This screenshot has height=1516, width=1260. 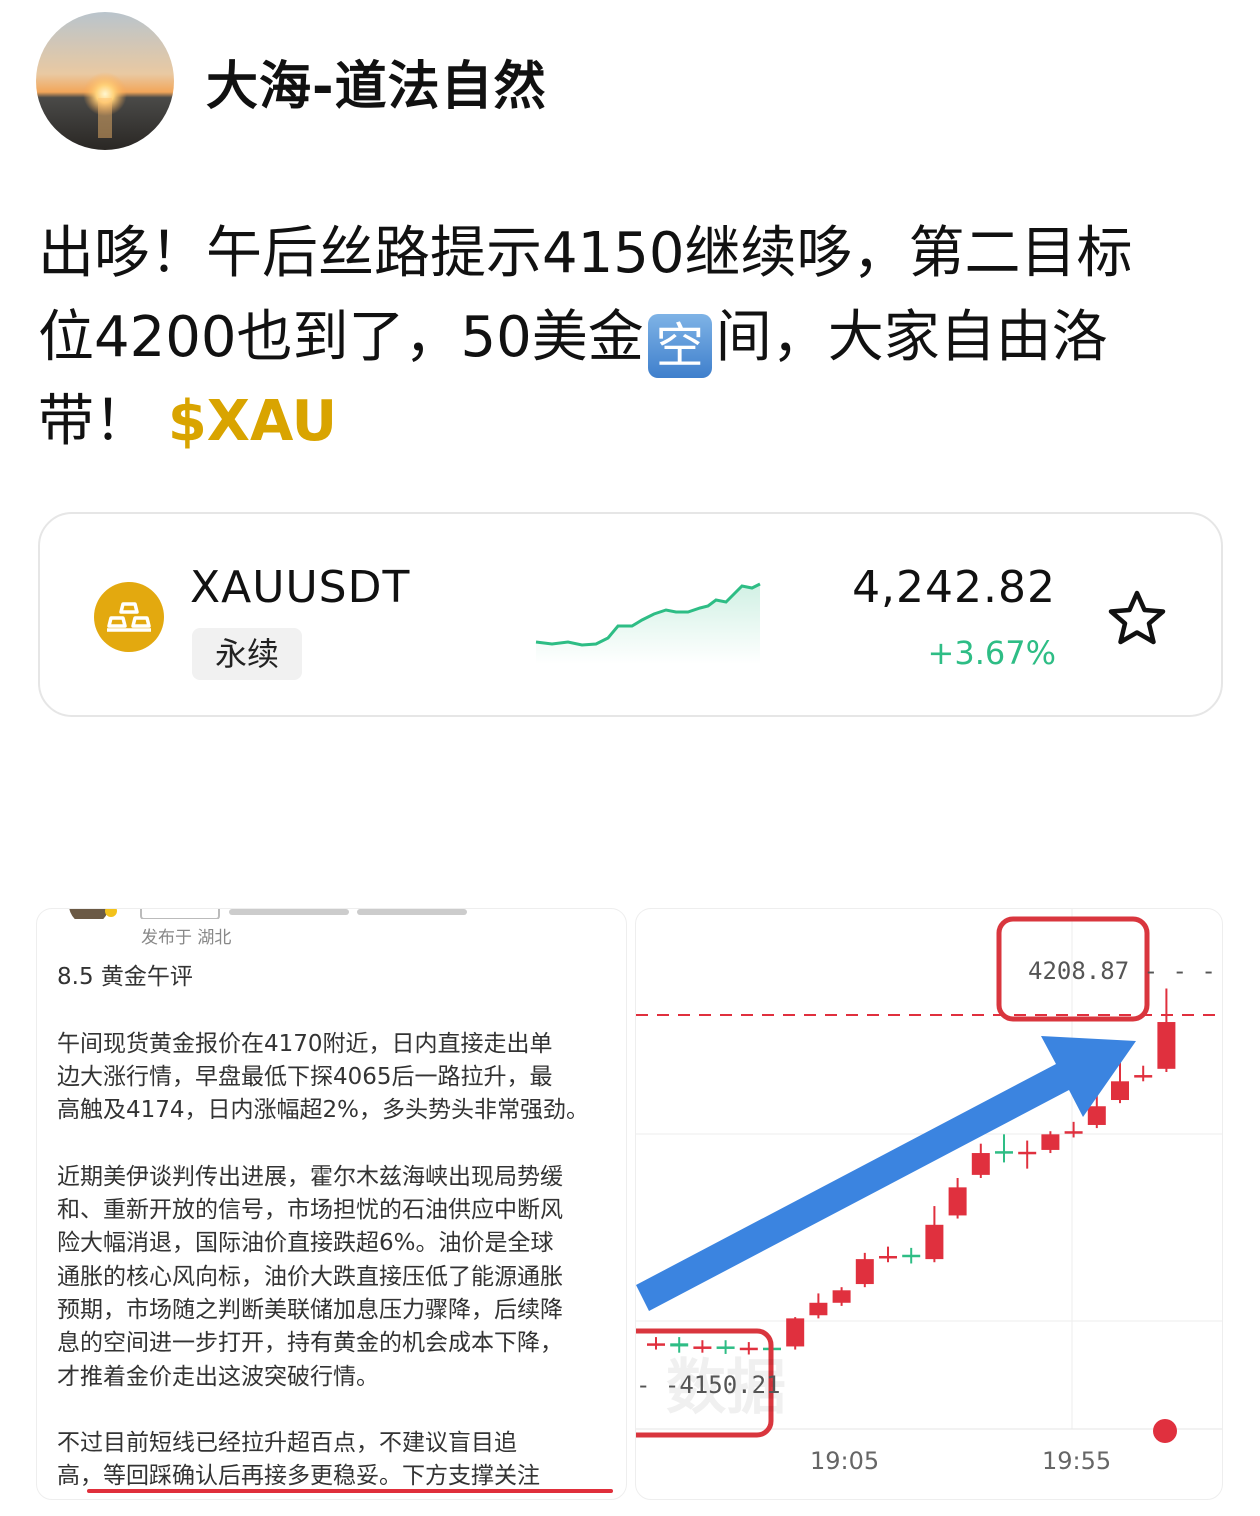 I want to click on blue-trend-arrow, so click(x=886, y=1173).